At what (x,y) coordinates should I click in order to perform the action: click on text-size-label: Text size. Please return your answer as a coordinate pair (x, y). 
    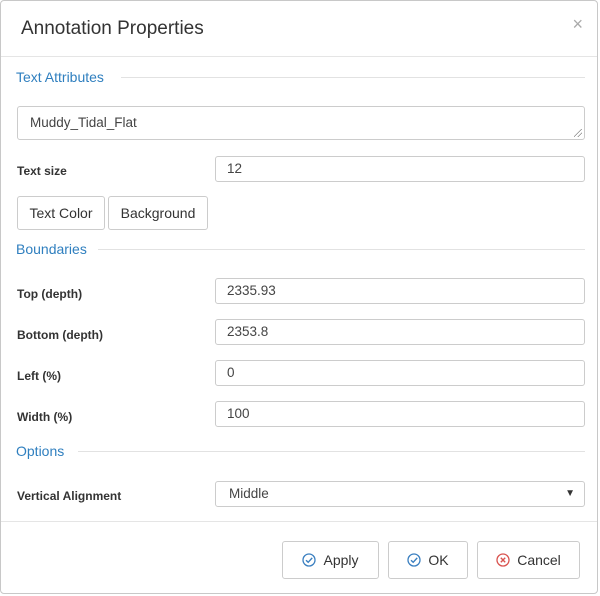
    Looking at the image, I should click on (42, 171).